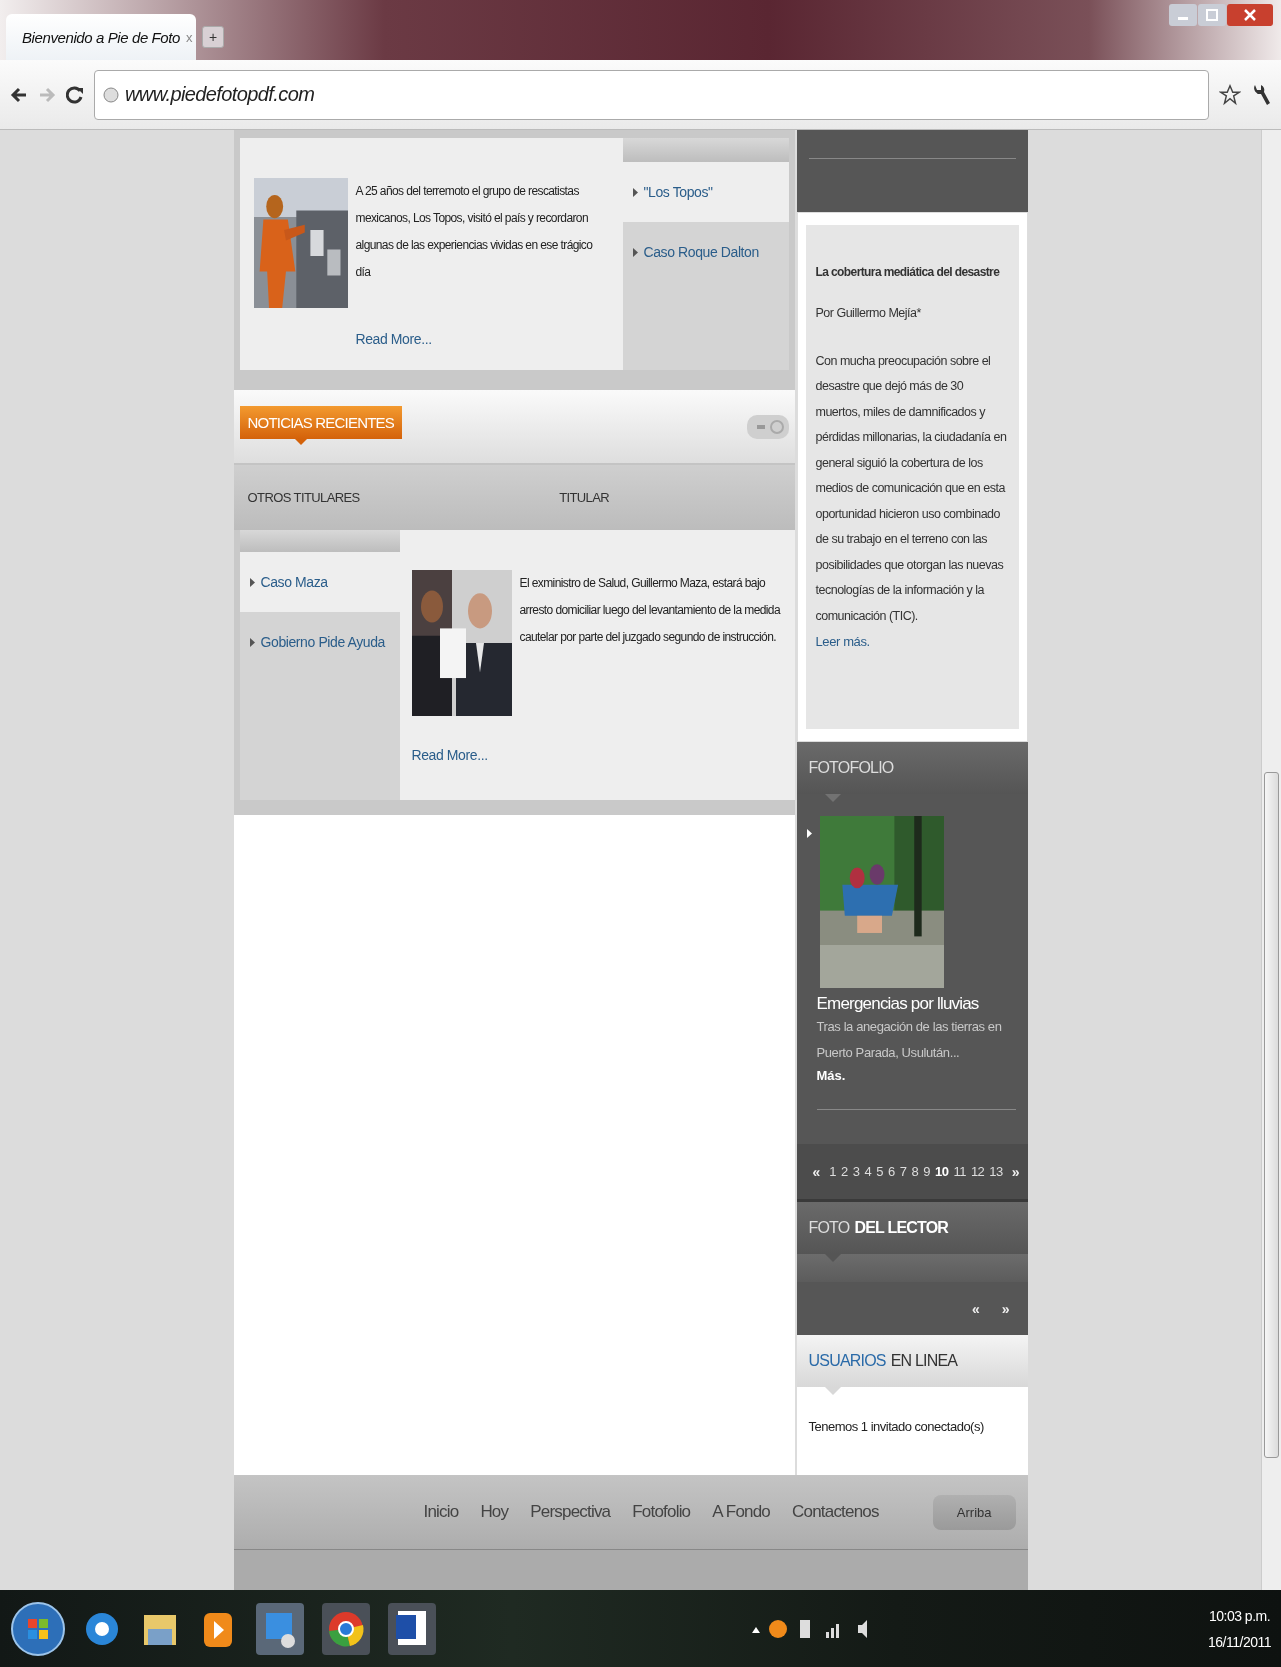 This screenshot has width=1281, height=1667. I want to click on article-summary: A 25 años del terremoto el grupo de rescatistas mexicanos, Los Topos, visitó el país y recordaron algunas de las experiencias vividas en ese trágico día, so click(474, 232).